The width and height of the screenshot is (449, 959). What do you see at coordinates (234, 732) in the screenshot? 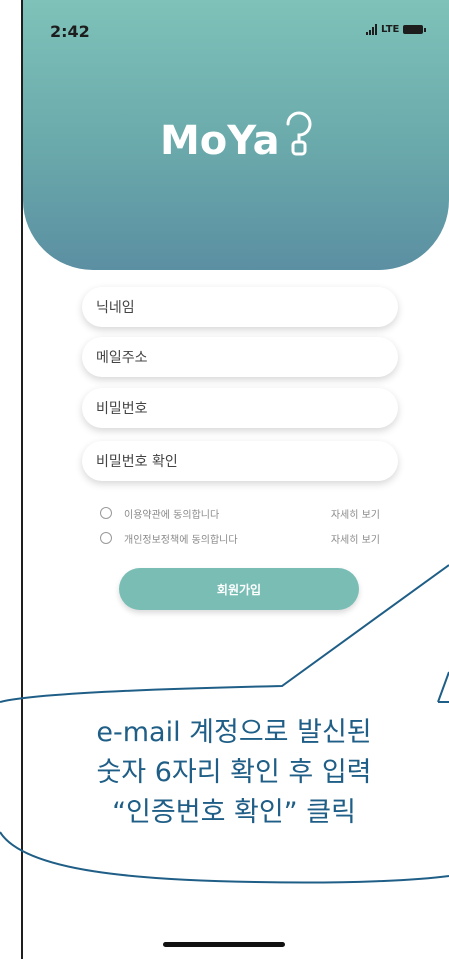
I see `callout-line-1: e-mail 계정으로 발신된` at bounding box center [234, 732].